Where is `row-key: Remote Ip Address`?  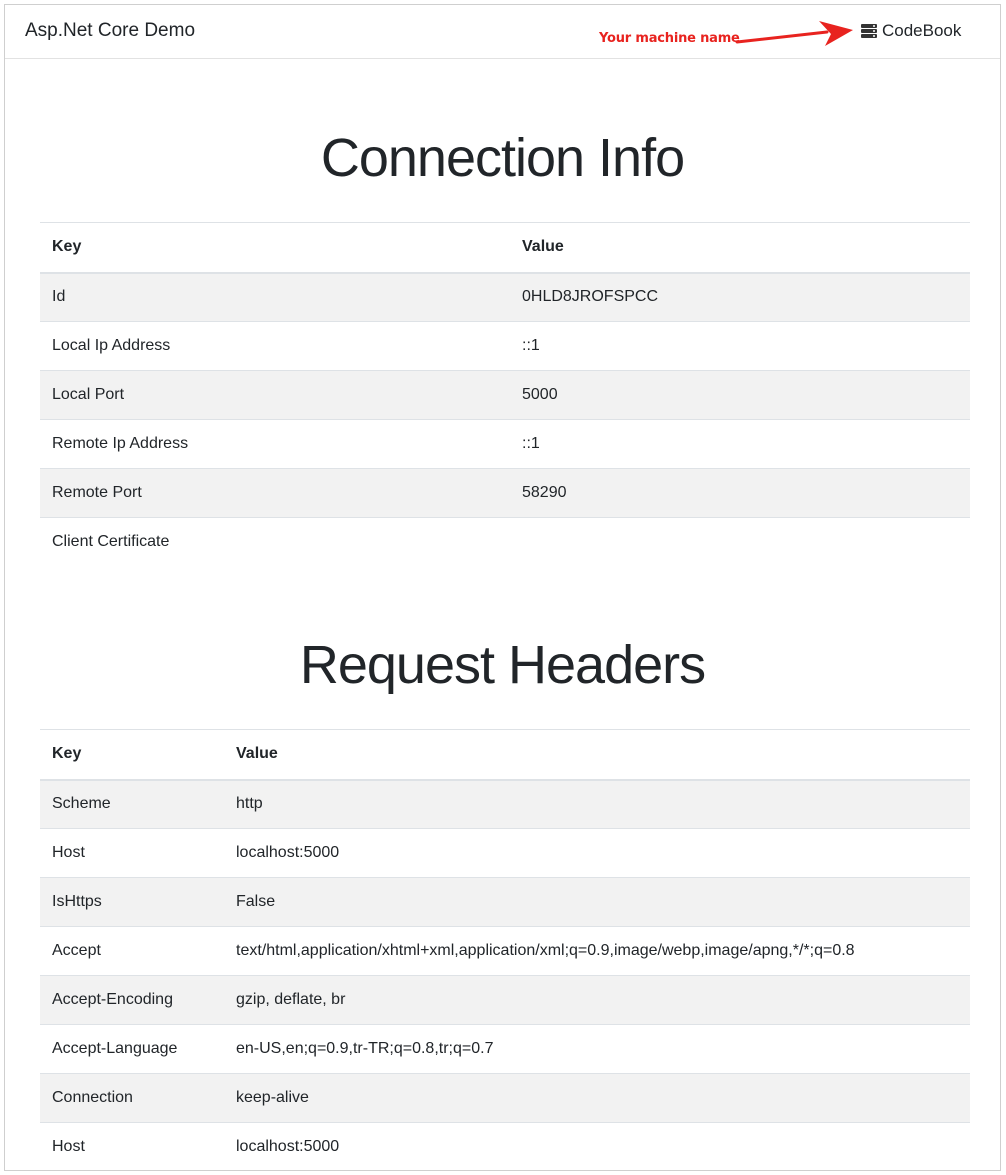 row-key: Remote Ip Address is located at coordinates (275, 444).